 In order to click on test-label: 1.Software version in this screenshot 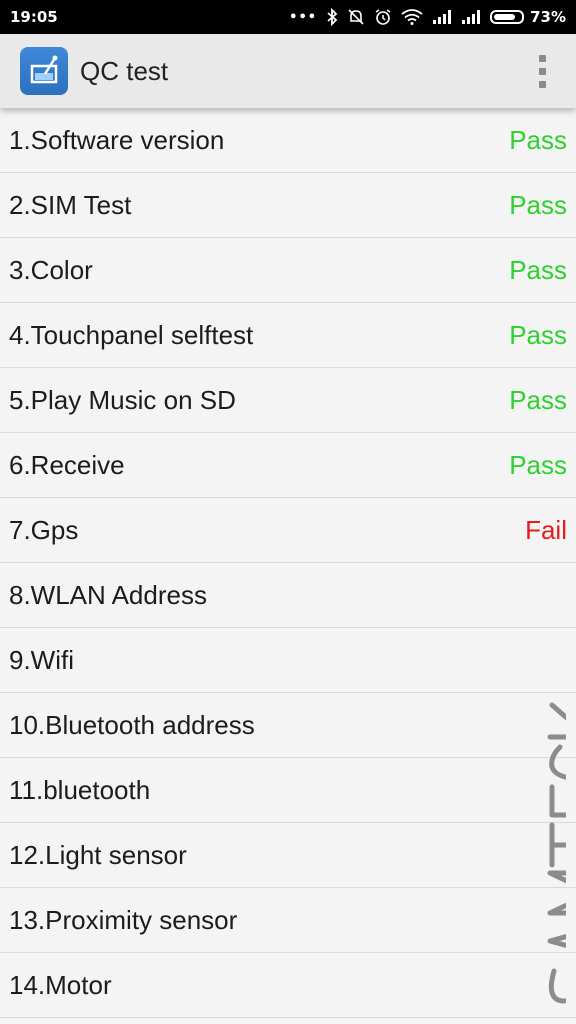, I will do `click(117, 139)`.